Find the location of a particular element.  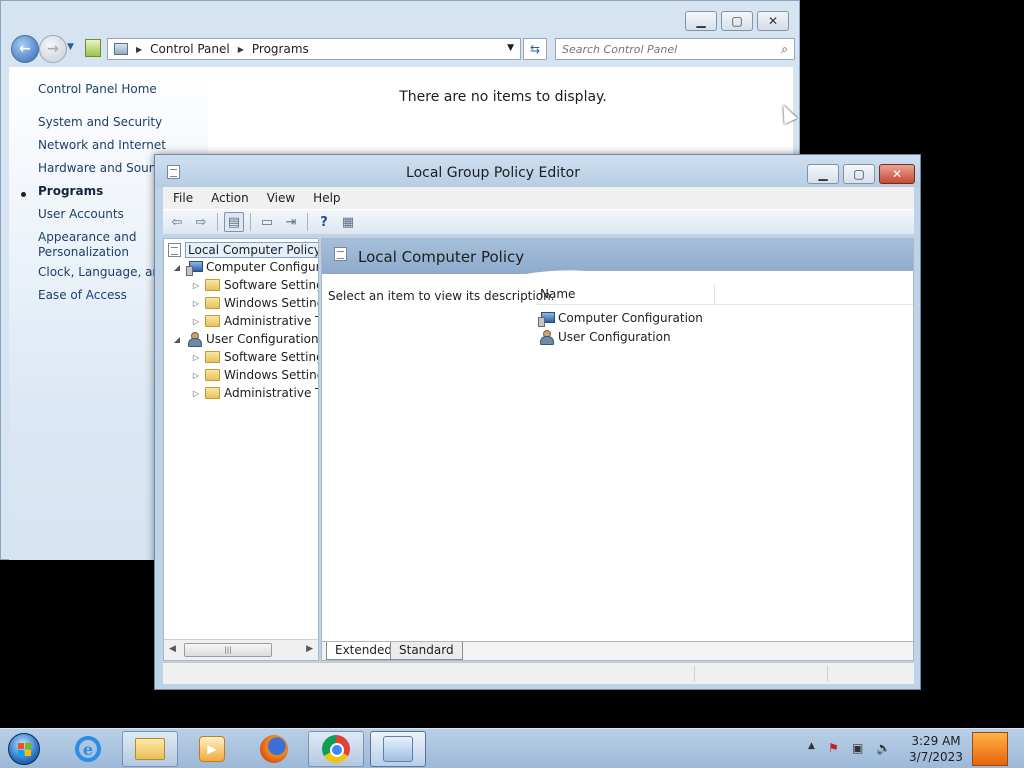

toolbar-forward-button: ⇨ is located at coordinates (201, 222).